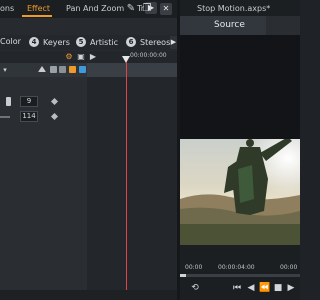  I want to click on wrench-icon: ✎, so click(131, 9).